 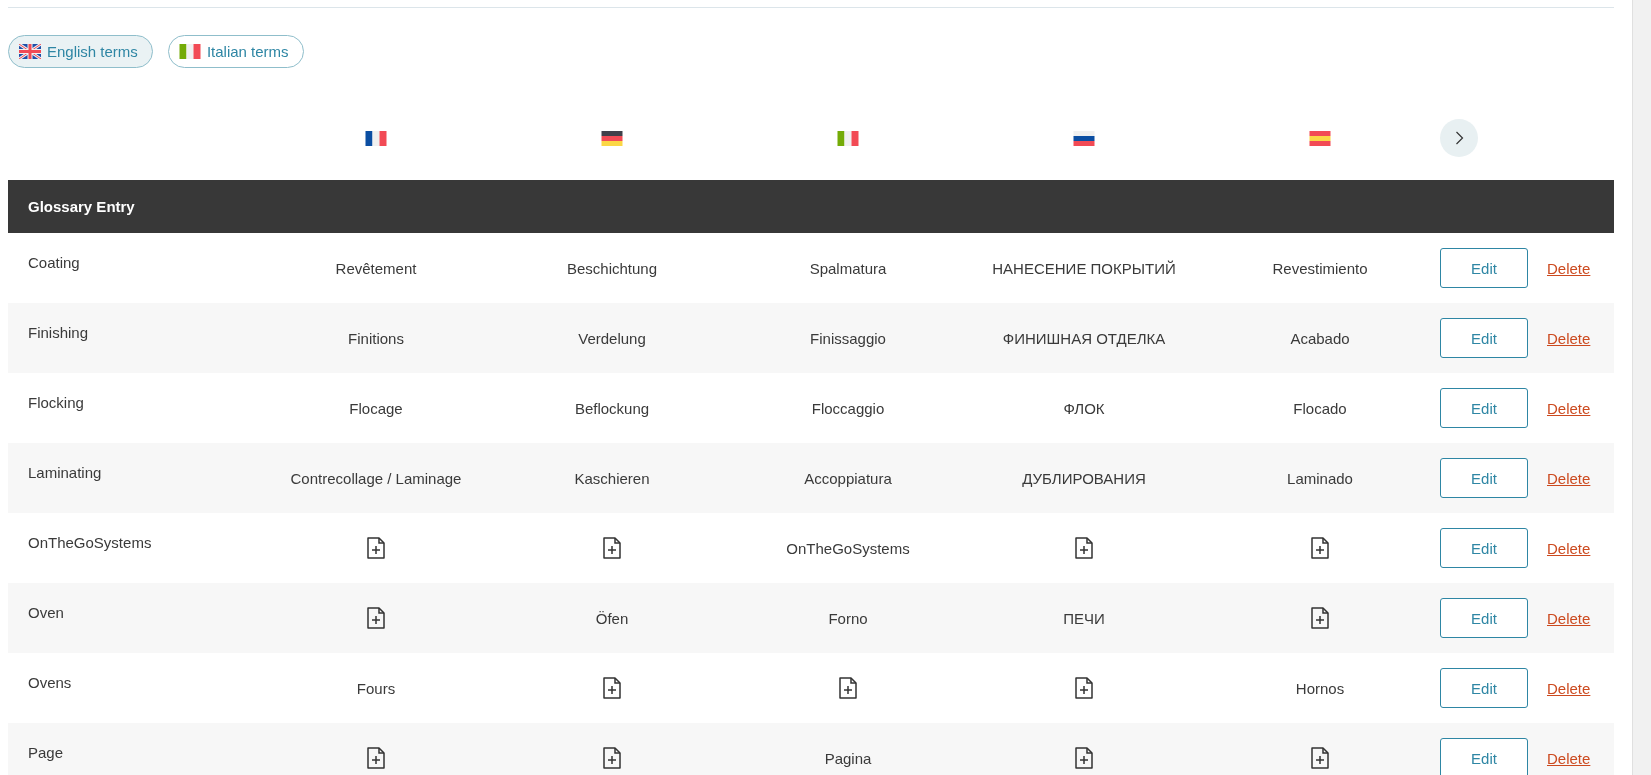 What do you see at coordinates (56, 402) in the screenshot?
I see `glossary-entry: Flocking` at bounding box center [56, 402].